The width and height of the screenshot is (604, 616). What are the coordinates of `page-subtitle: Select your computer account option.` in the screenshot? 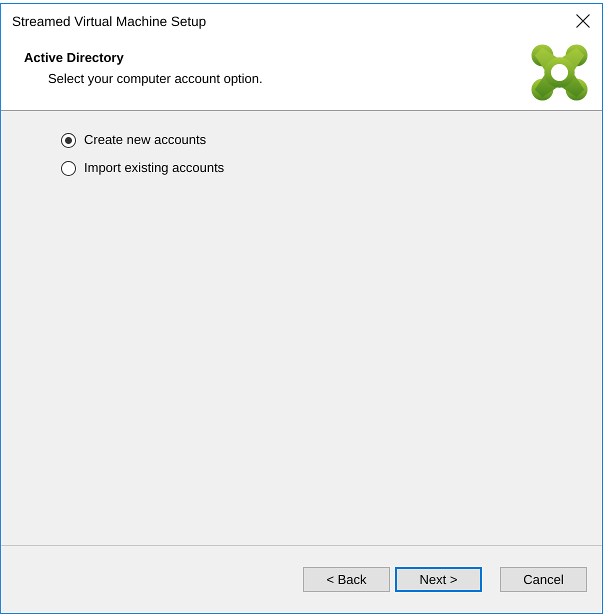 It's located at (155, 79).